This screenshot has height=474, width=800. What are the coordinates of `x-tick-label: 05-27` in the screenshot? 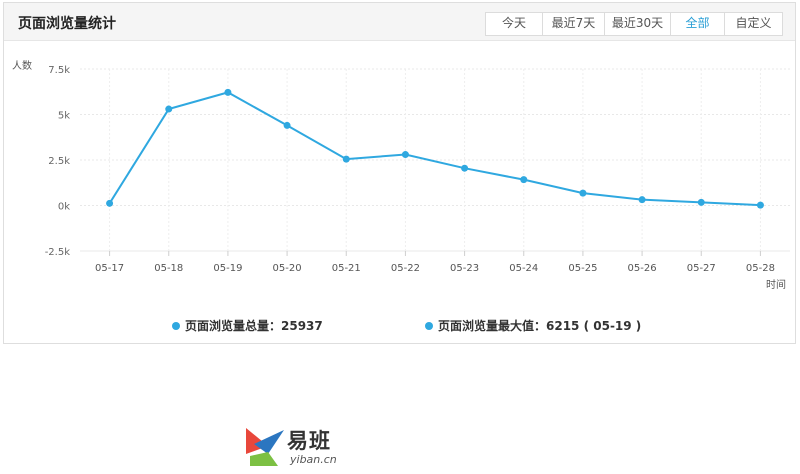 It's located at (701, 268).